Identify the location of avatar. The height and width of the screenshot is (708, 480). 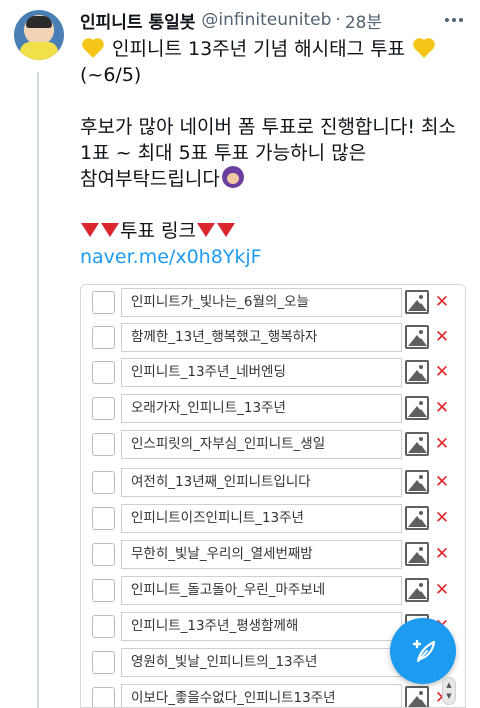
(39, 35).